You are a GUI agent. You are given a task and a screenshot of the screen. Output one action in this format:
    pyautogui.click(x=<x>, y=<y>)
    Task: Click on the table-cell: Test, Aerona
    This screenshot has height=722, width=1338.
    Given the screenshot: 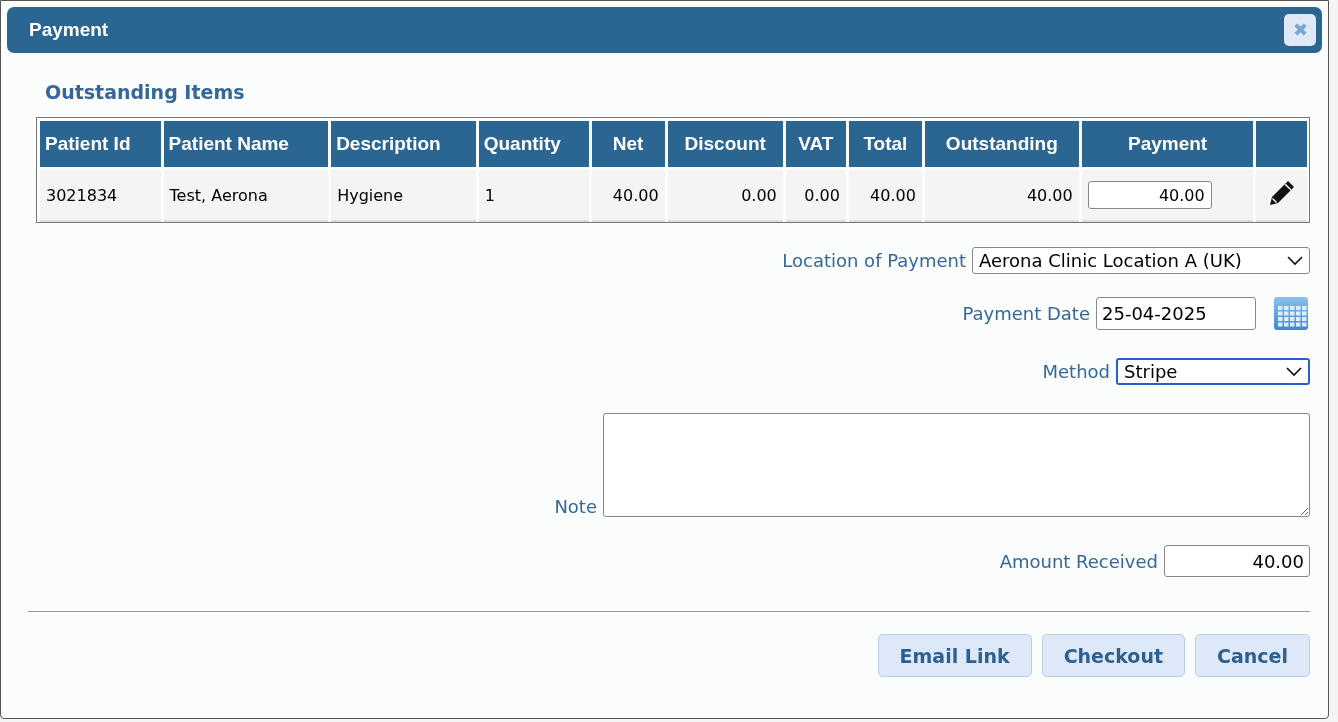 What is the action you would take?
    pyautogui.click(x=246, y=196)
    